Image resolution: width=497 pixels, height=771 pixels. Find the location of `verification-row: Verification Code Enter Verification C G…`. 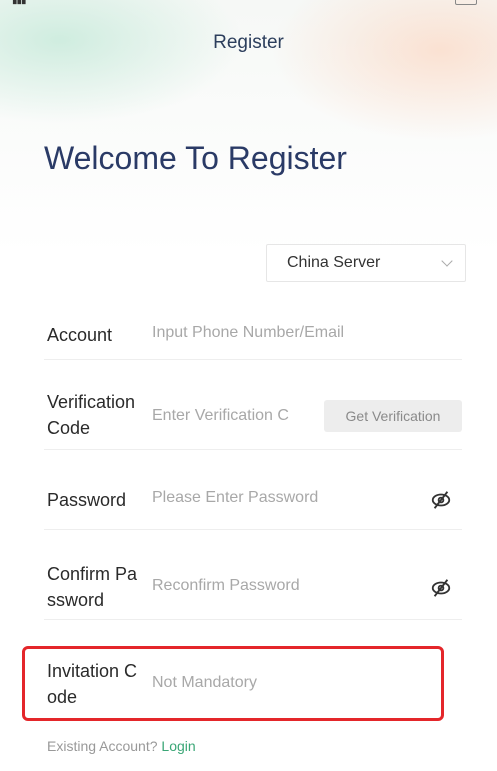

verification-row: Verification Code Enter Verification C G… is located at coordinates (253, 417).